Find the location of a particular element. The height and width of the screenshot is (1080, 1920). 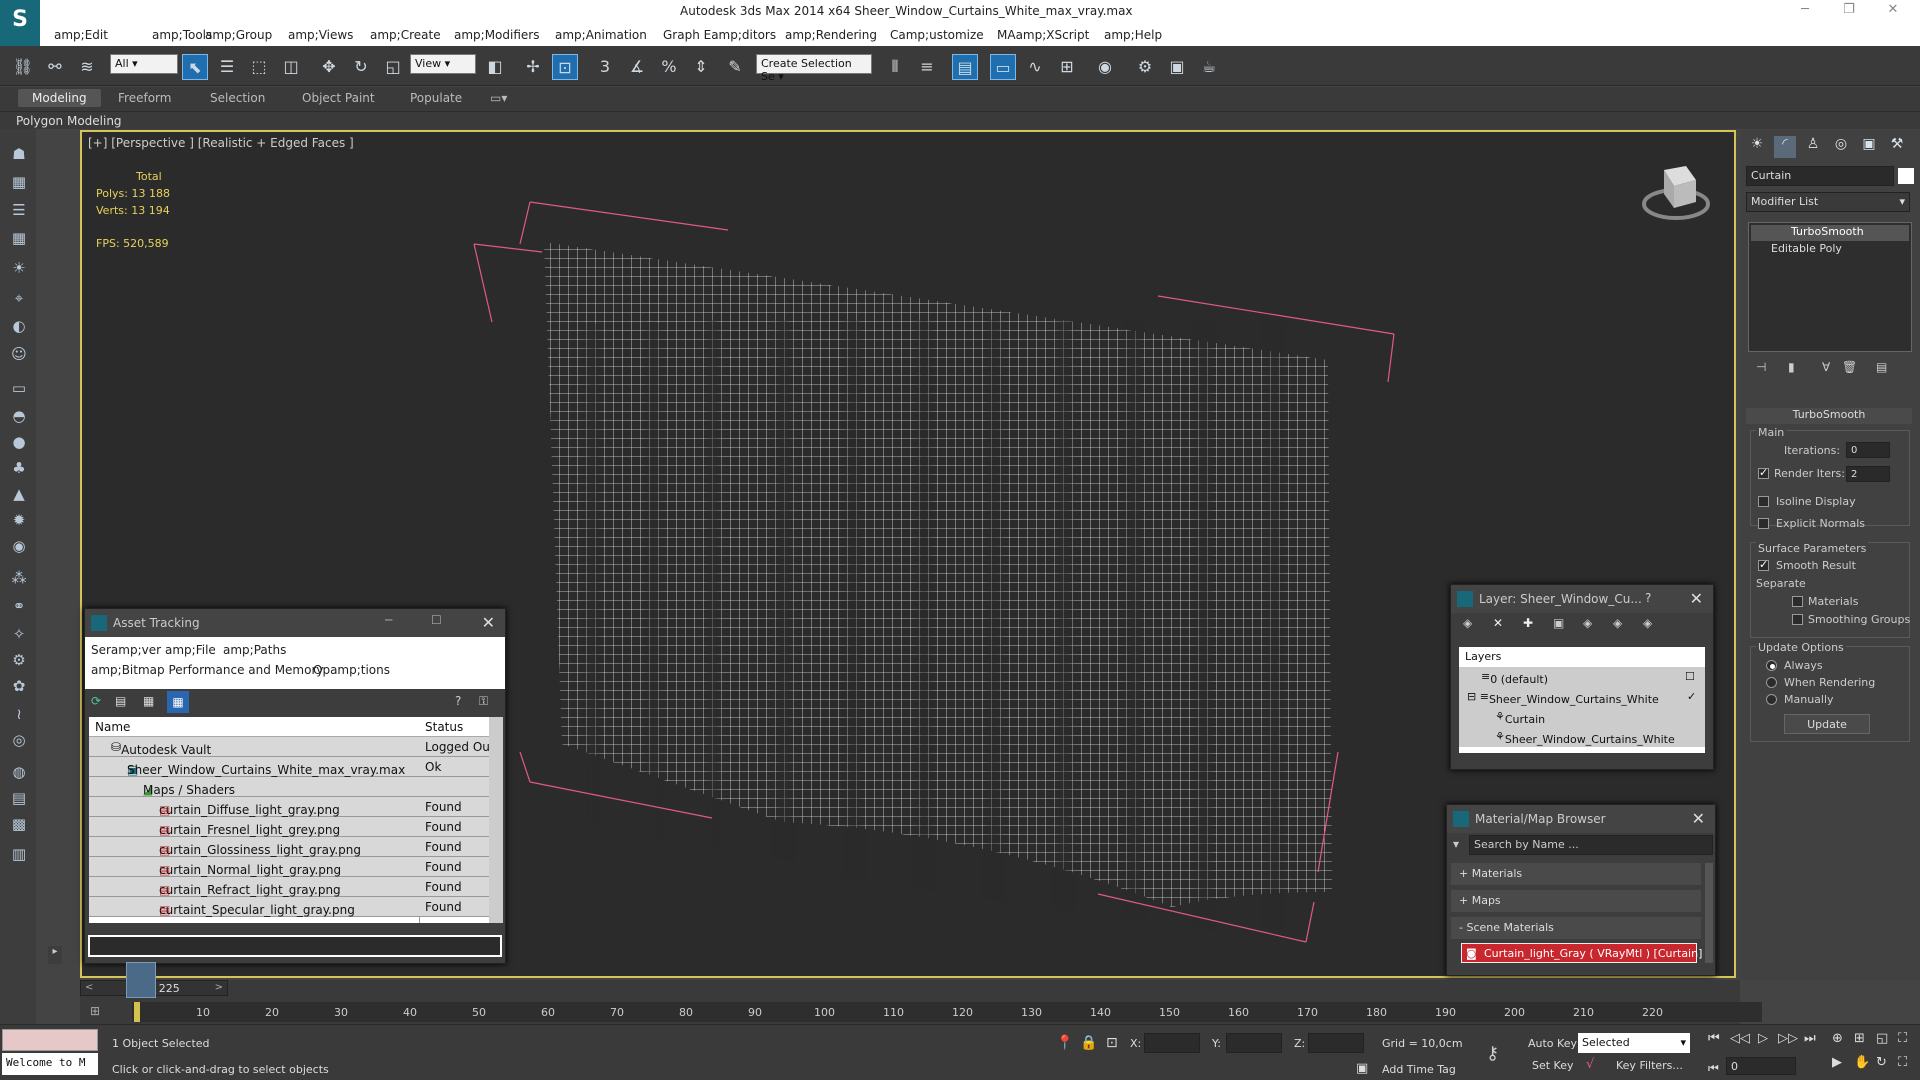

layer-close-button: ✕ is located at coordinates (1696, 598).